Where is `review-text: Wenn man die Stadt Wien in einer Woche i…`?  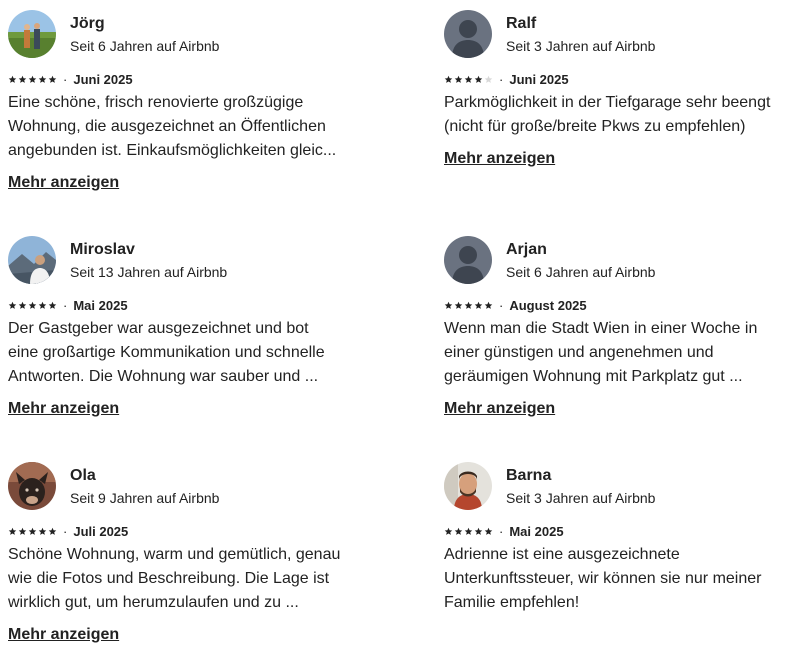
review-text: Wenn man die Stadt Wien in einer Woche i… is located at coordinates (601, 352).